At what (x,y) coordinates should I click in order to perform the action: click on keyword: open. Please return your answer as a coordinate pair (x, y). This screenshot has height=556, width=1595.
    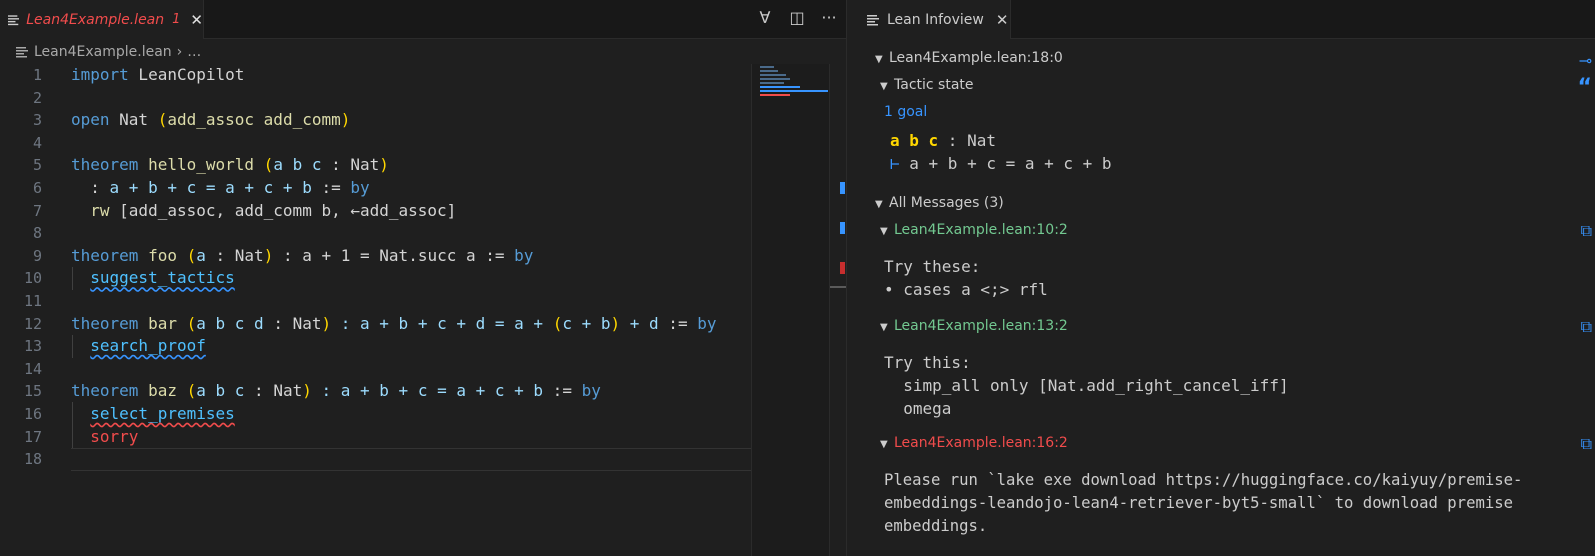
    Looking at the image, I should click on (90, 120).